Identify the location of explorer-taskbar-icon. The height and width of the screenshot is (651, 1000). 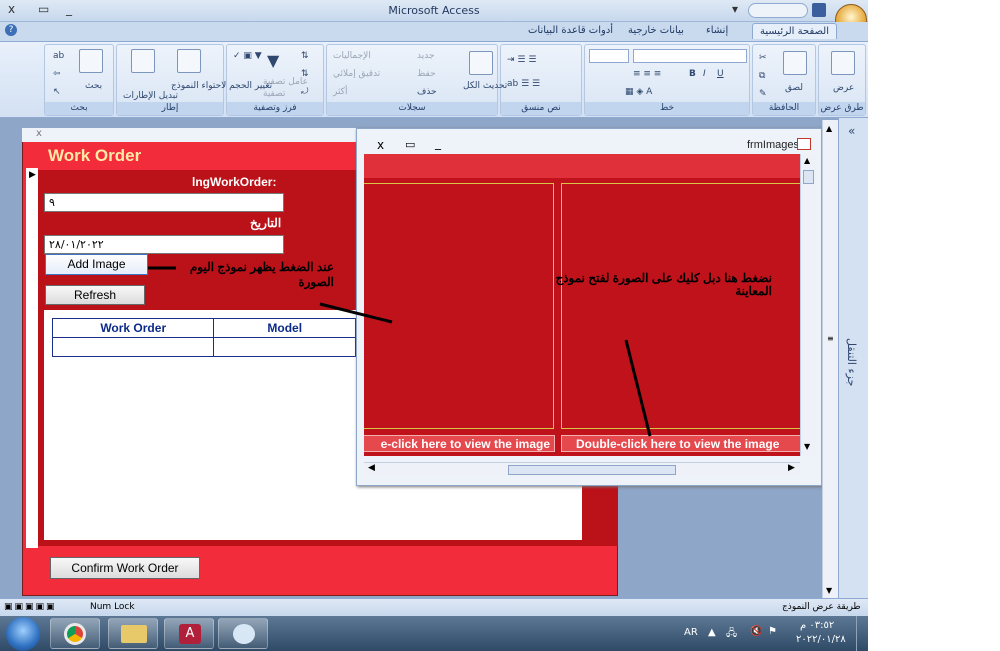
(133, 633).